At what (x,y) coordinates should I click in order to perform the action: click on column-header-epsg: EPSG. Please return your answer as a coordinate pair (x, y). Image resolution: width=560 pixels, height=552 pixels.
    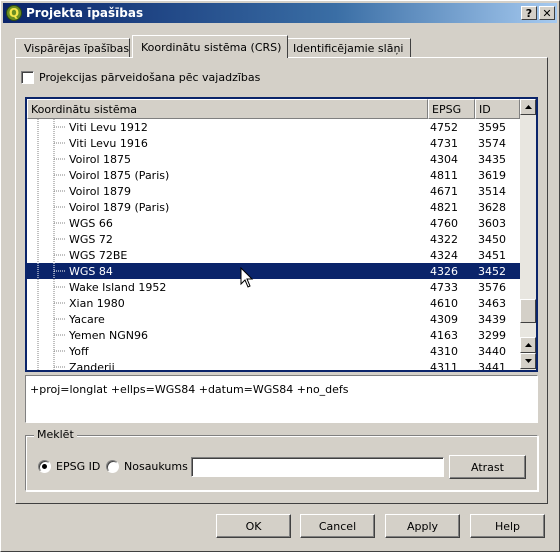
    Looking at the image, I should click on (451, 109).